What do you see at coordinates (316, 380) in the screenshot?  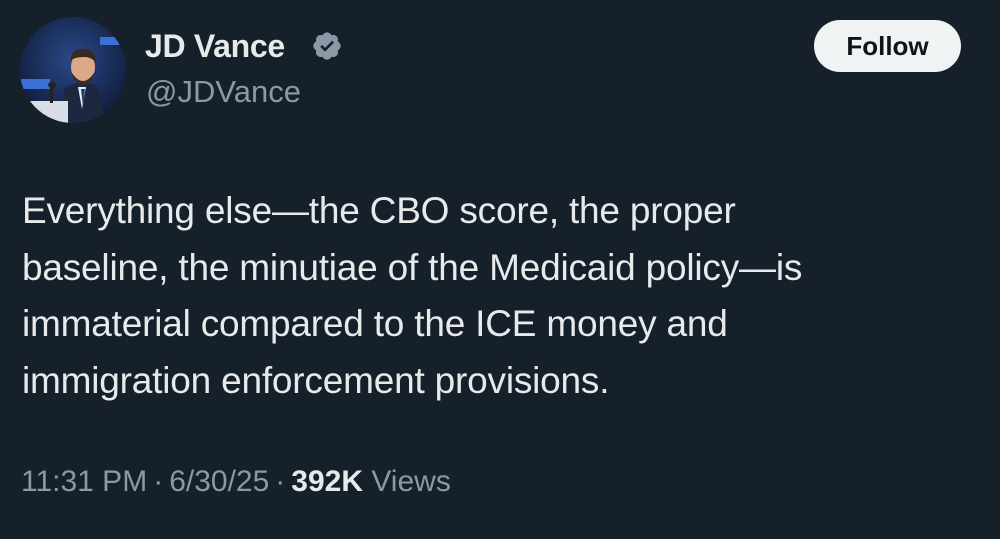 I see `tweet-text-line: immigration enforcement provisions.` at bounding box center [316, 380].